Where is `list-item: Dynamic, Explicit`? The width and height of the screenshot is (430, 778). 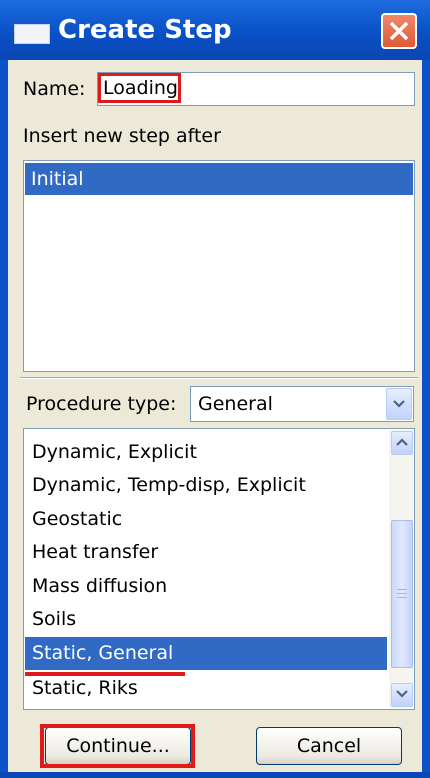 list-item: Dynamic, Explicit is located at coordinates (206, 452).